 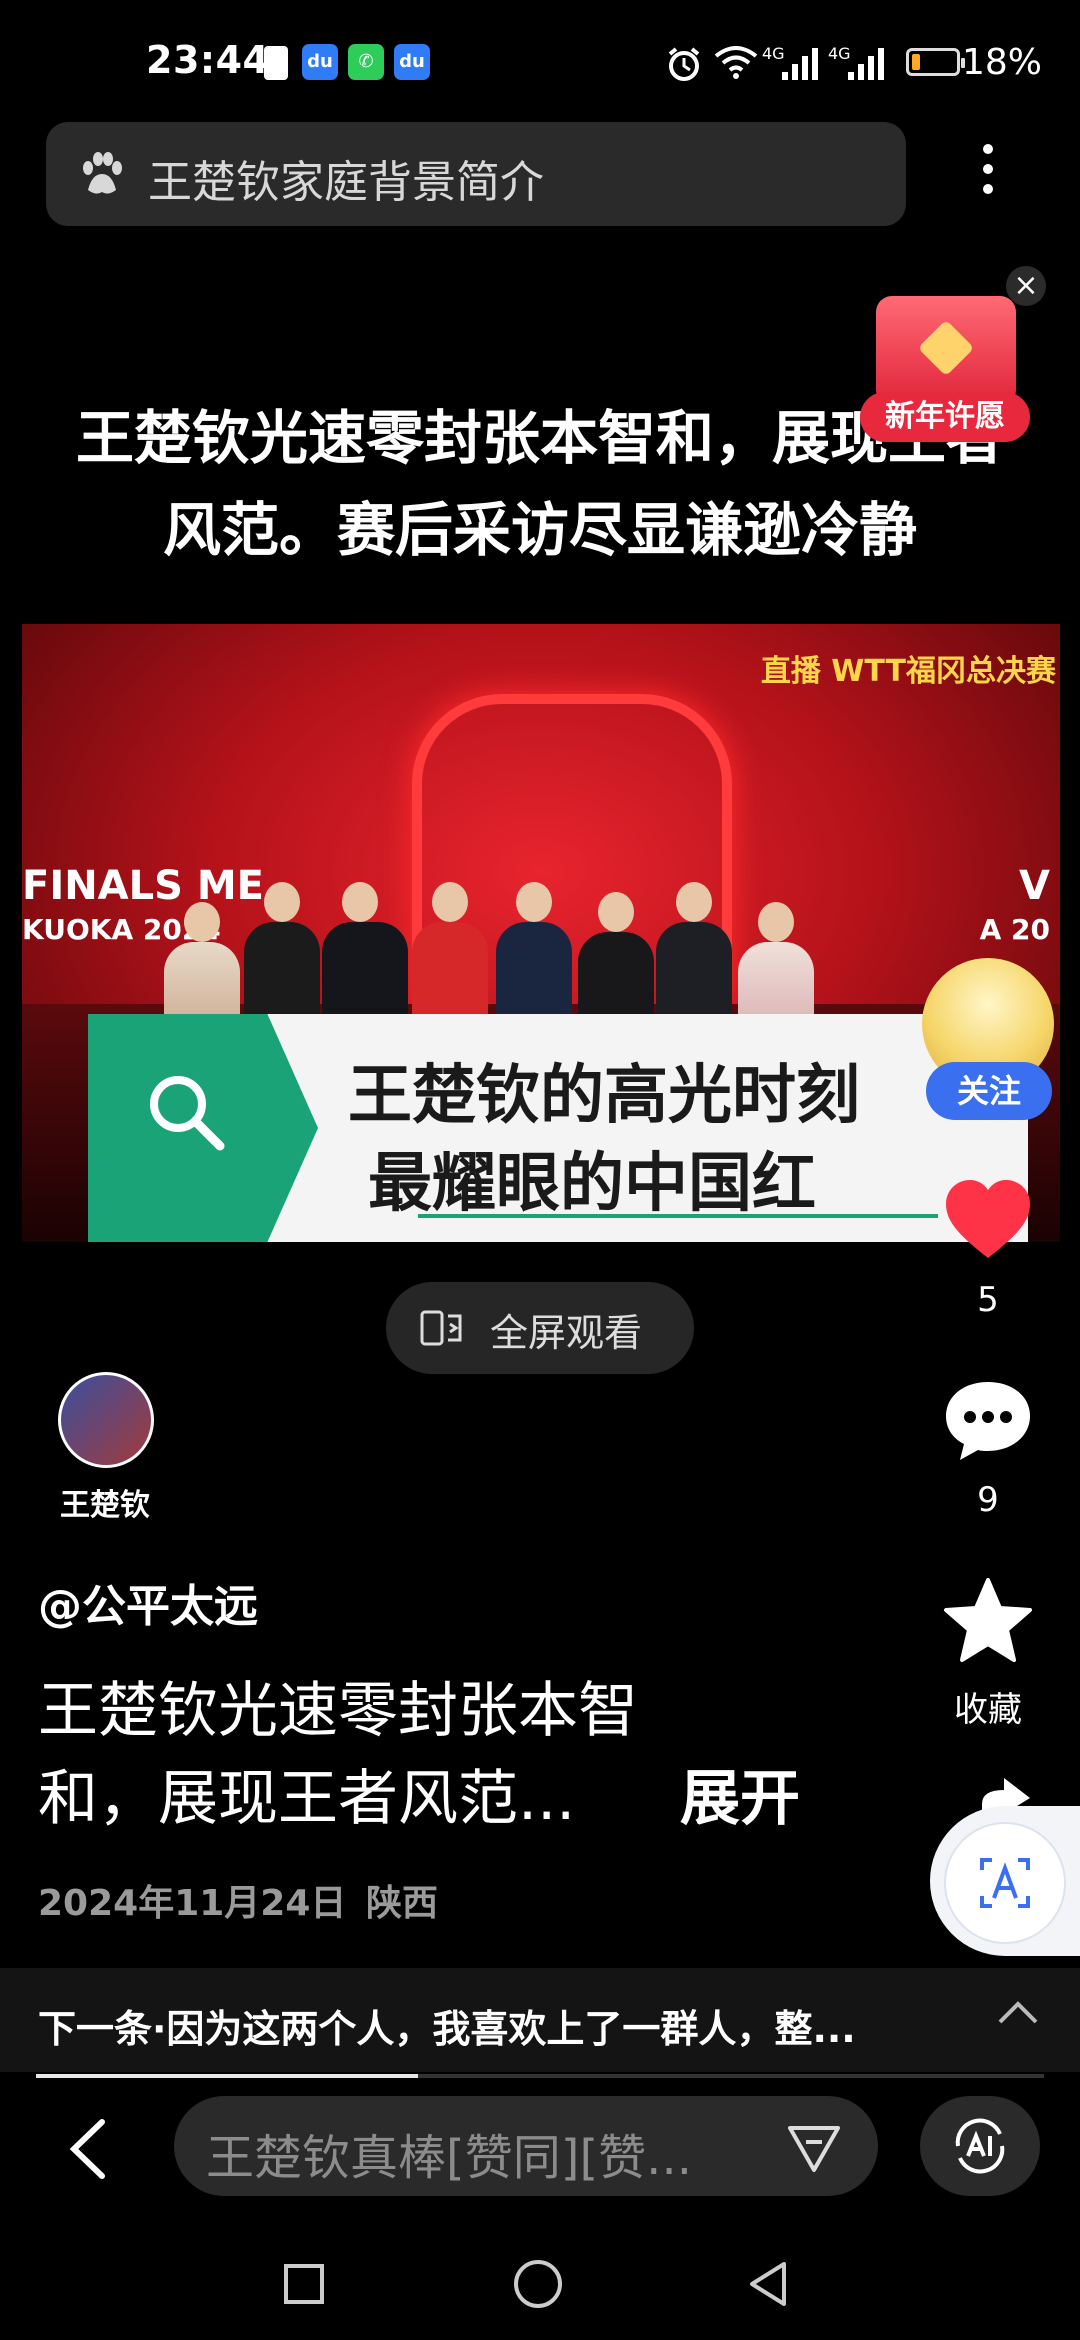 I want to click on ai-button, so click(x=980, y=2146).